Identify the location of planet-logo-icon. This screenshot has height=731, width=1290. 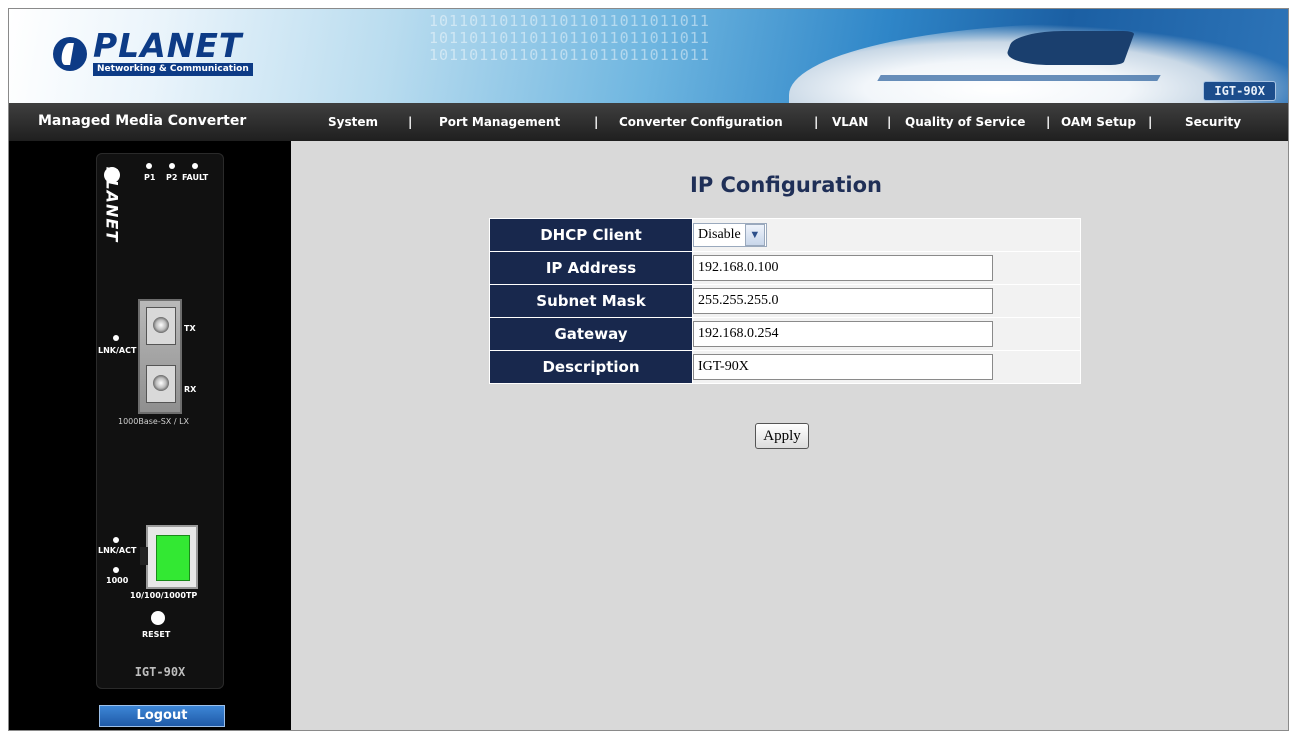
(70, 53).